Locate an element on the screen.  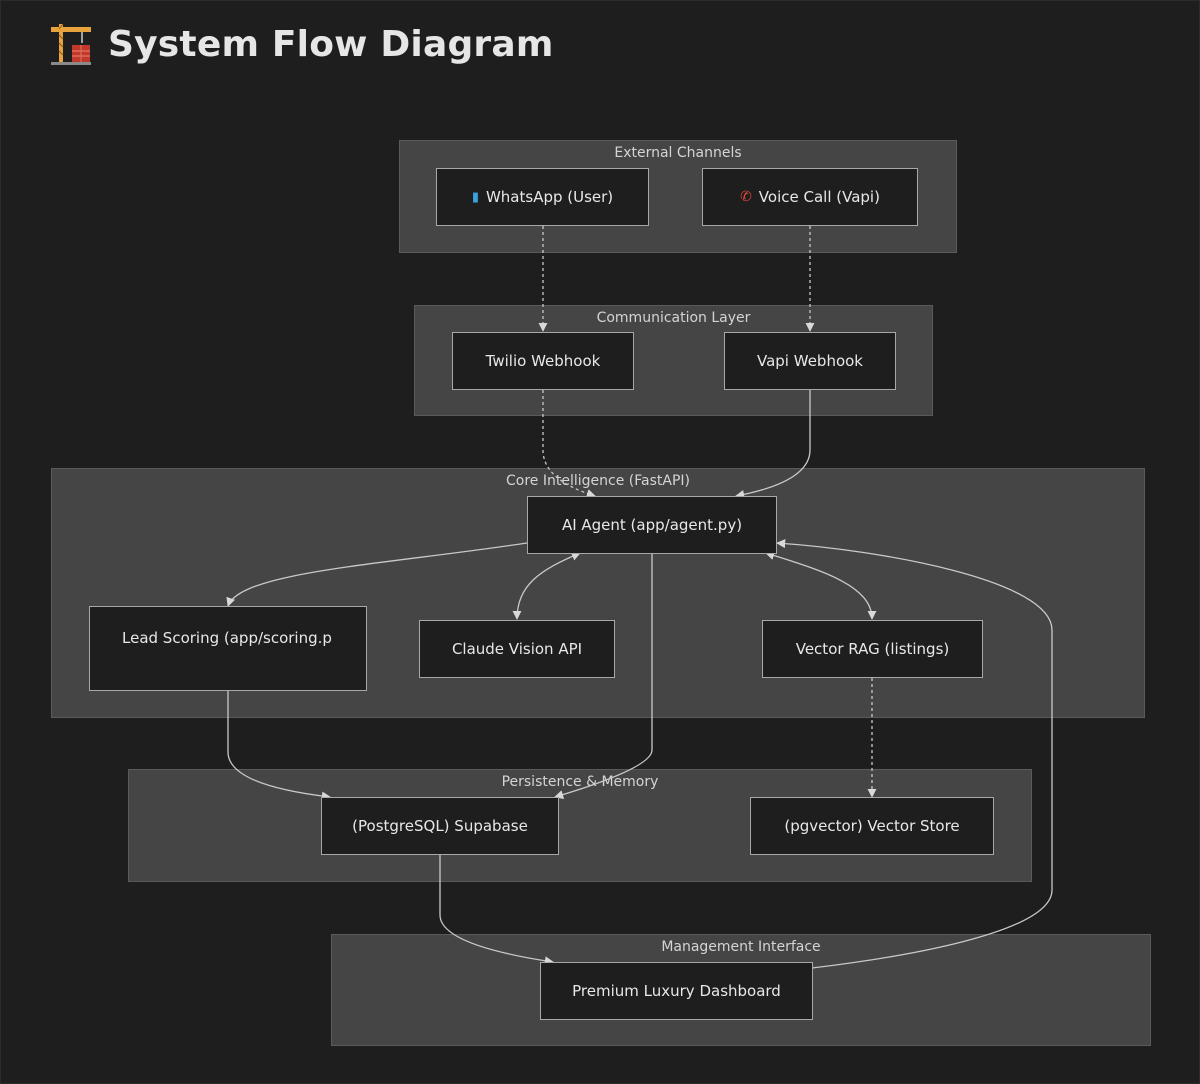
node-label: (pgvector) Vector Store is located at coordinates (872, 826).